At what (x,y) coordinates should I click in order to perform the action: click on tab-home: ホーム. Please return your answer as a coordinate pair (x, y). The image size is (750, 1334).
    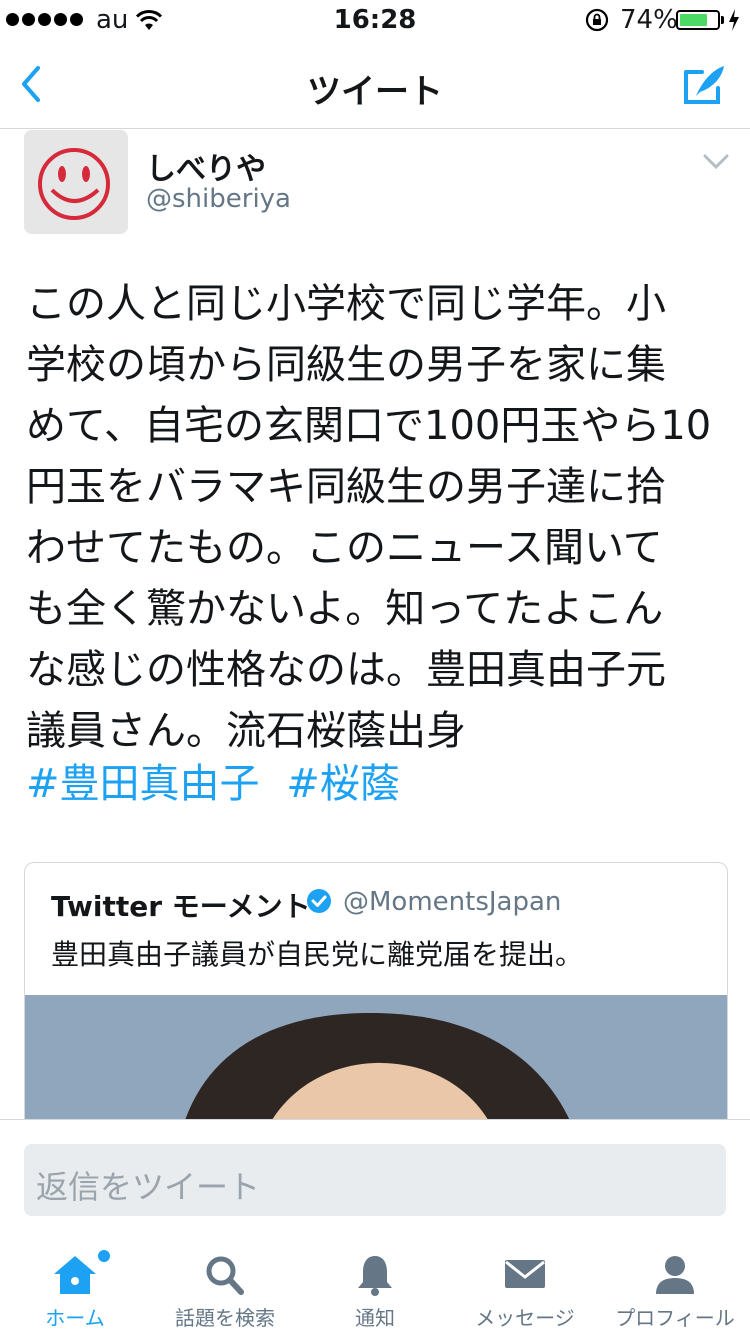
    Looking at the image, I should click on (75, 1284).